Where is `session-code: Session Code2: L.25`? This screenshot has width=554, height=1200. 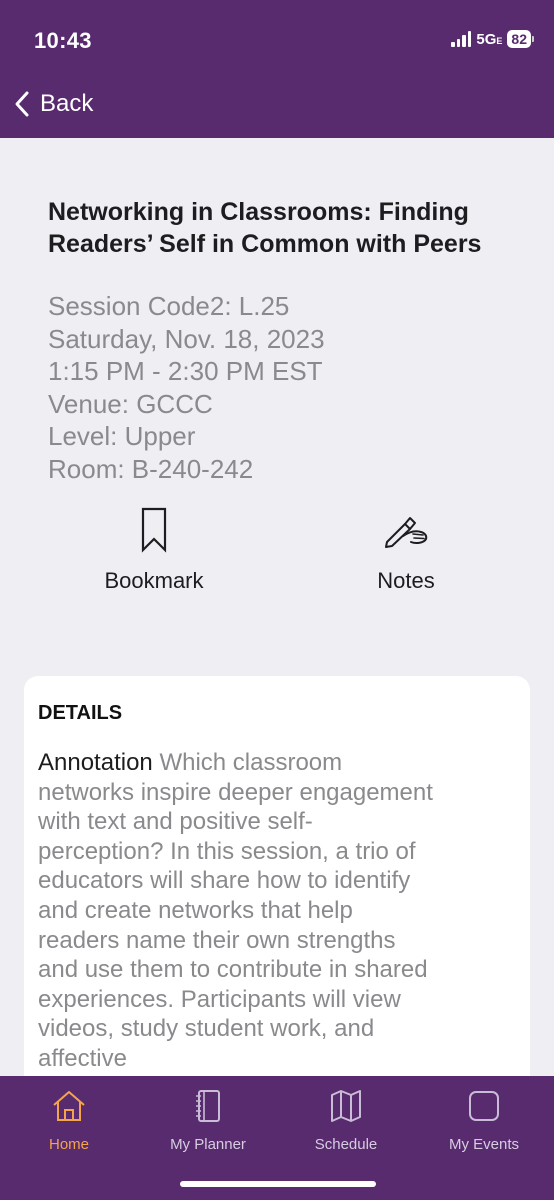
session-code: Session Code2: L.25 is located at coordinates (169, 306).